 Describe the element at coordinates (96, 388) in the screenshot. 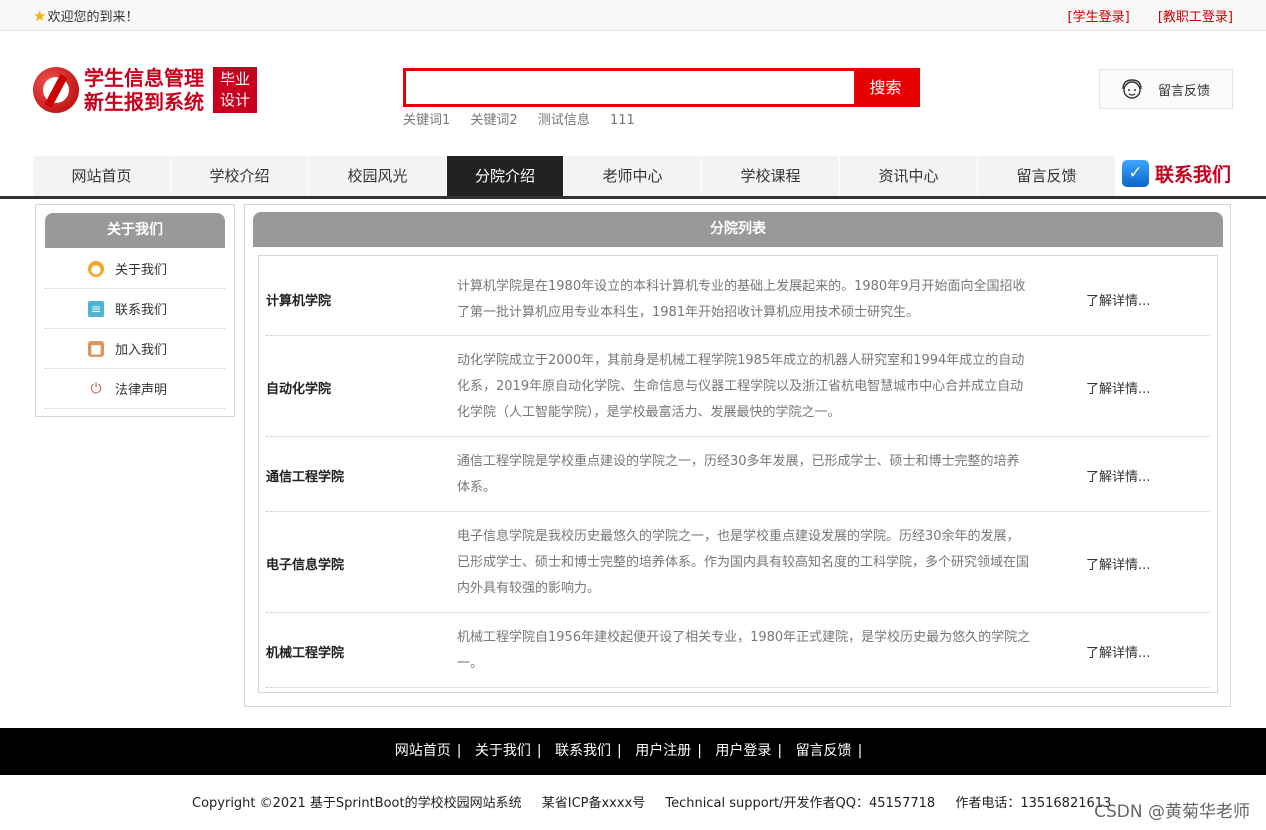

I see `power-icon: ⏻` at that location.